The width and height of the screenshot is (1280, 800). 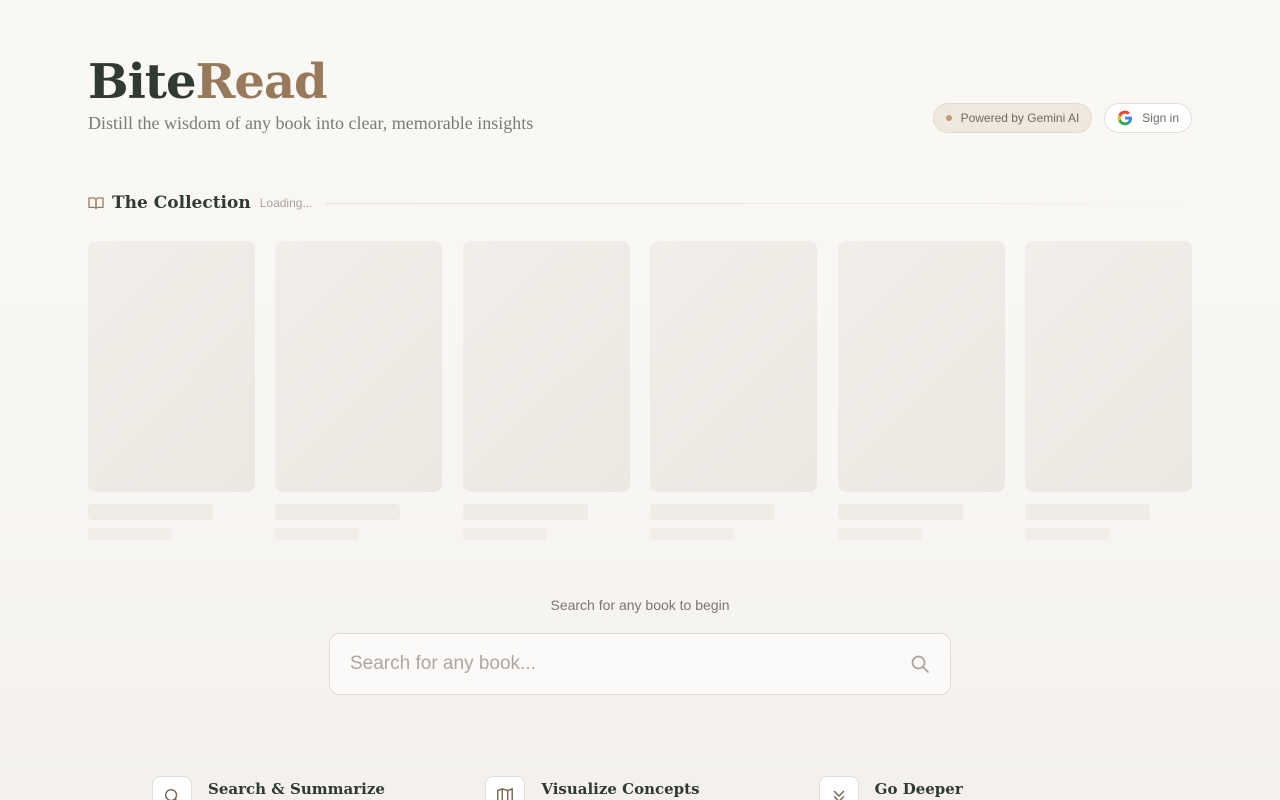 What do you see at coordinates (505, 794) in the screenshot?
I see `map-icon` at bounding box center [505, 794].